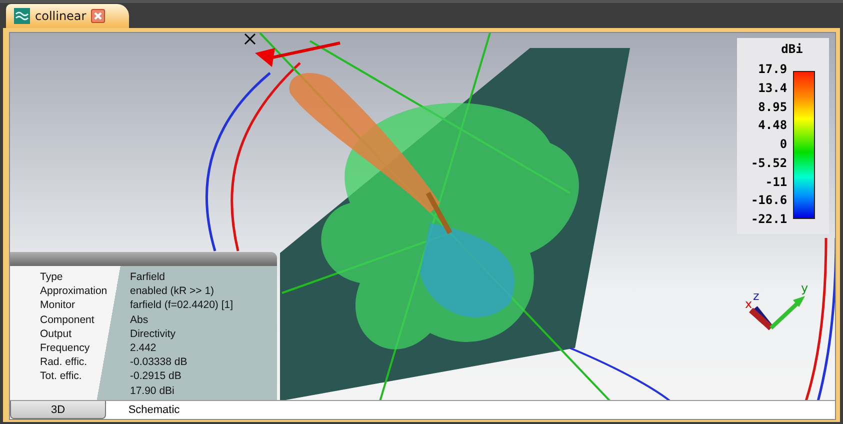 Image resolution: width=843 pixels, height=424 pixels. I want to click on property-value: enabled (kR >> 1), so click(173, 292).